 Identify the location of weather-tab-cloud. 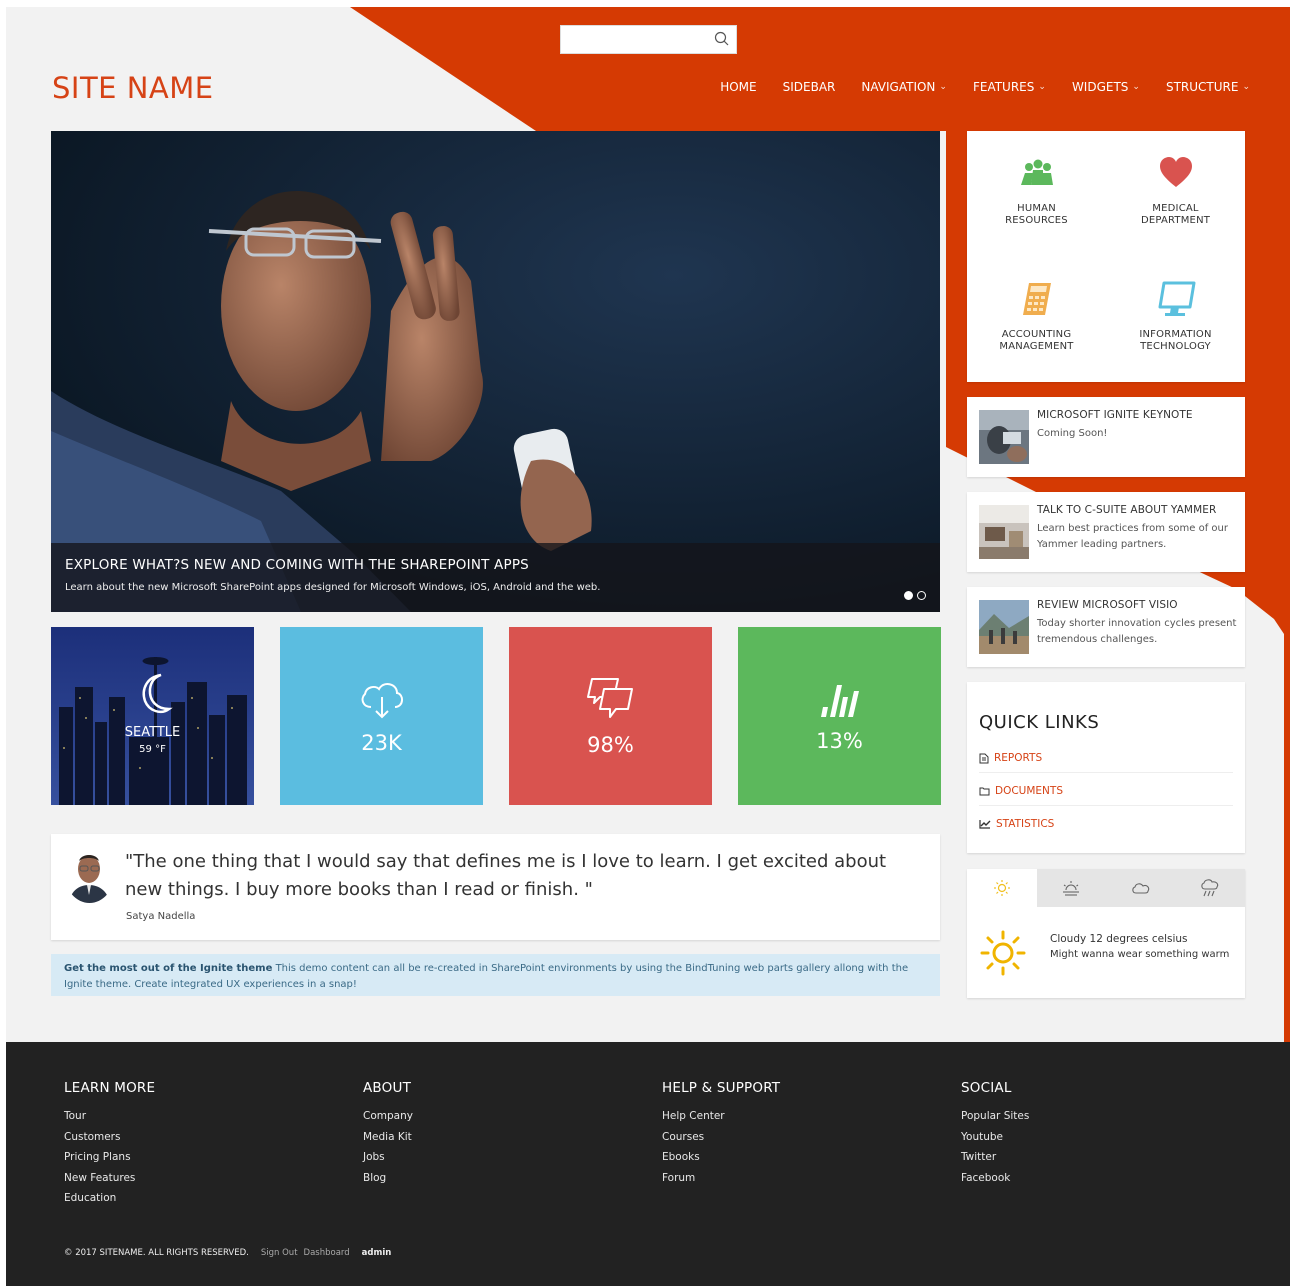
(1141, 888).